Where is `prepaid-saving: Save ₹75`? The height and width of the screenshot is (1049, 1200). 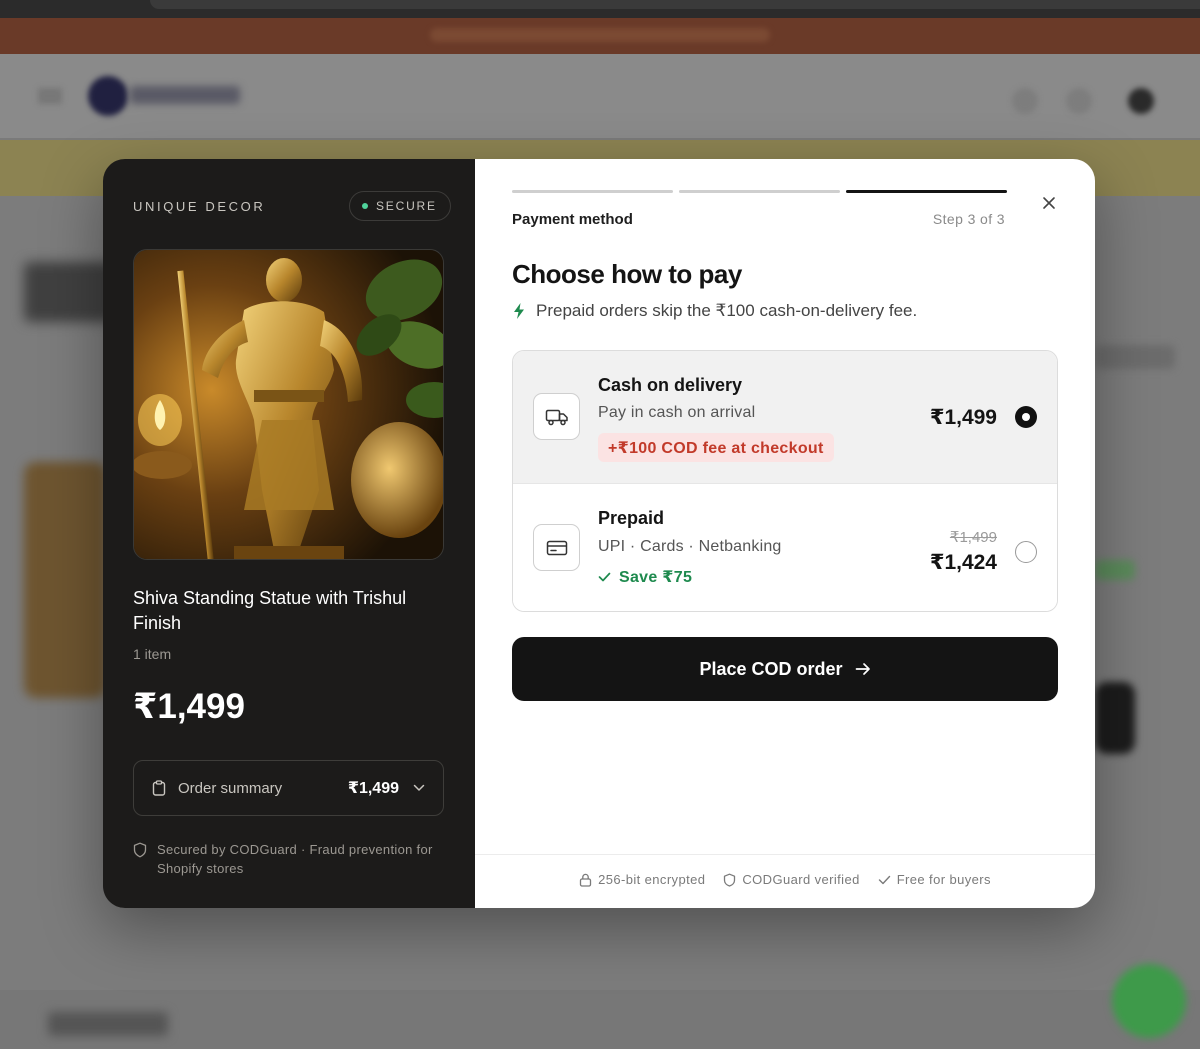 prepaid-saving: Save ₹75 is located at coordinates (645, 577).